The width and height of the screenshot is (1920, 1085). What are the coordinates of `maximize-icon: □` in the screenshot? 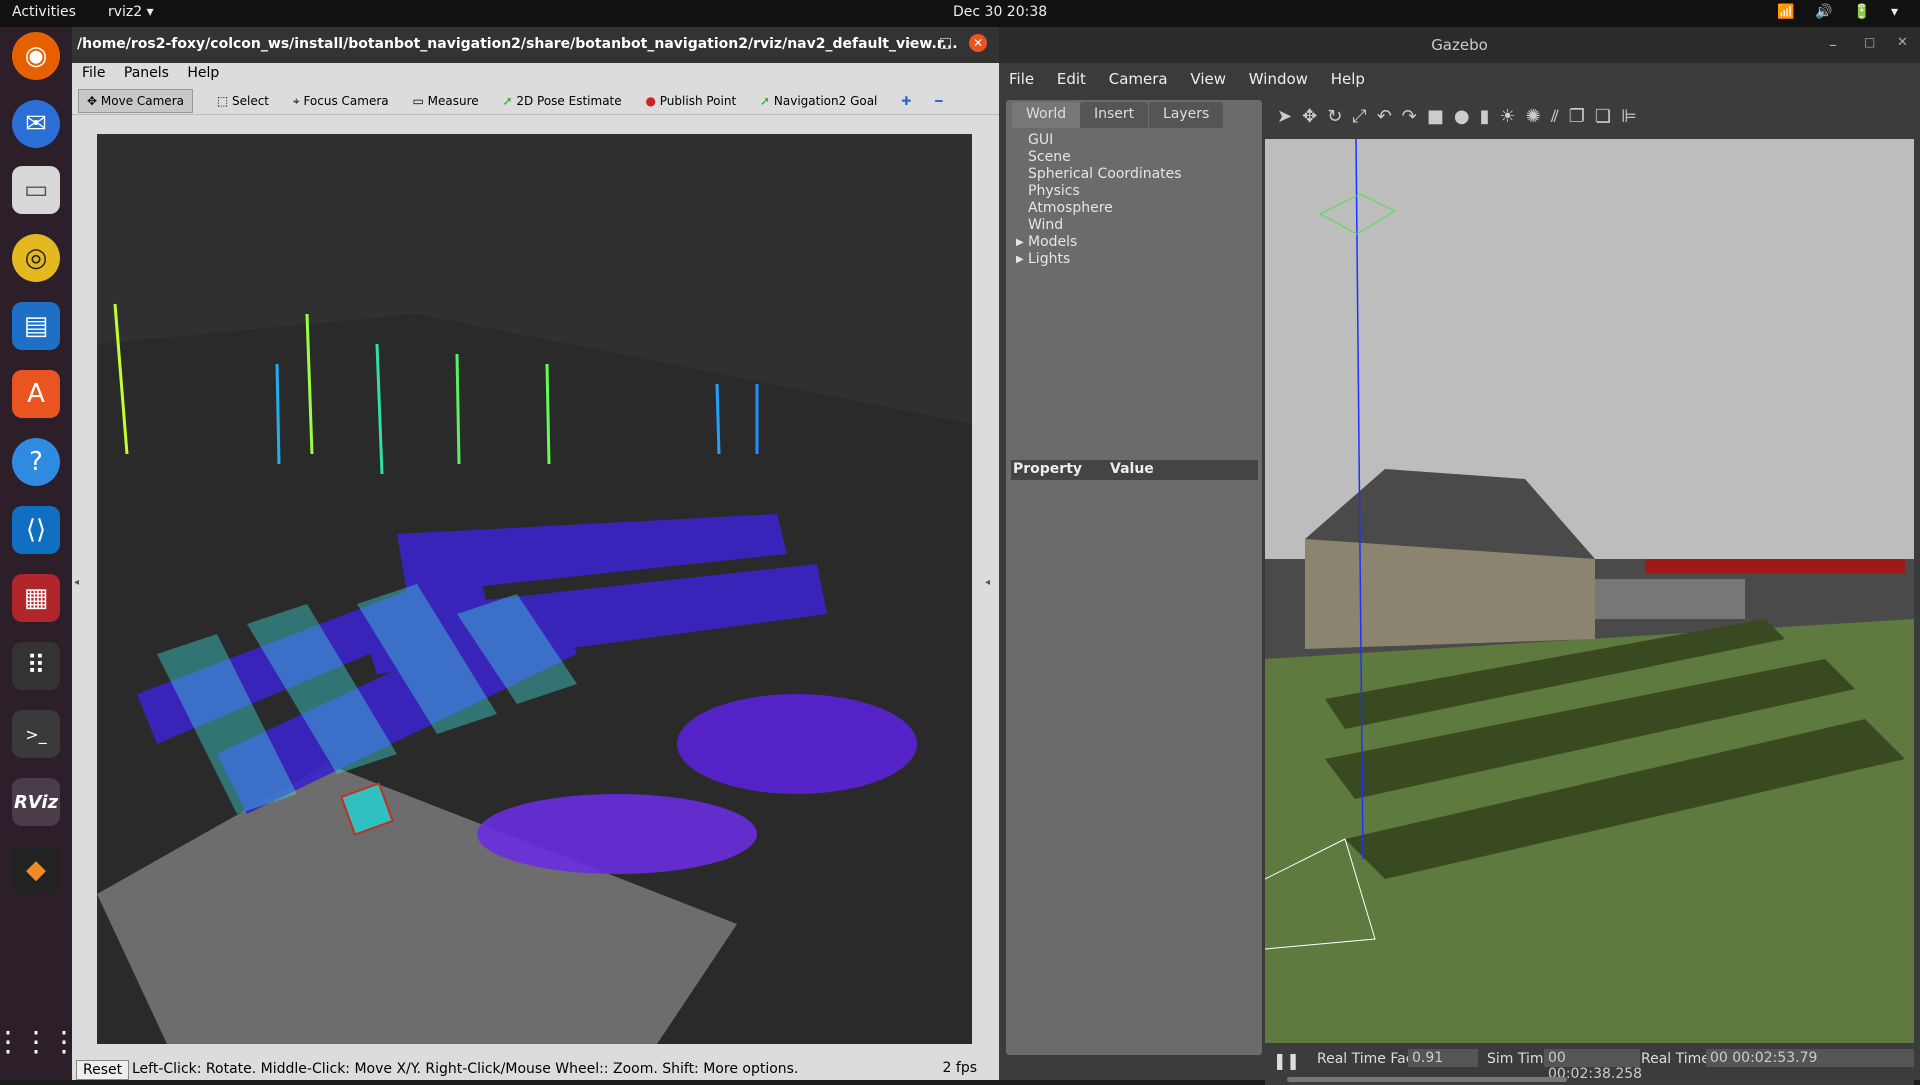 It's located at (945, 43).